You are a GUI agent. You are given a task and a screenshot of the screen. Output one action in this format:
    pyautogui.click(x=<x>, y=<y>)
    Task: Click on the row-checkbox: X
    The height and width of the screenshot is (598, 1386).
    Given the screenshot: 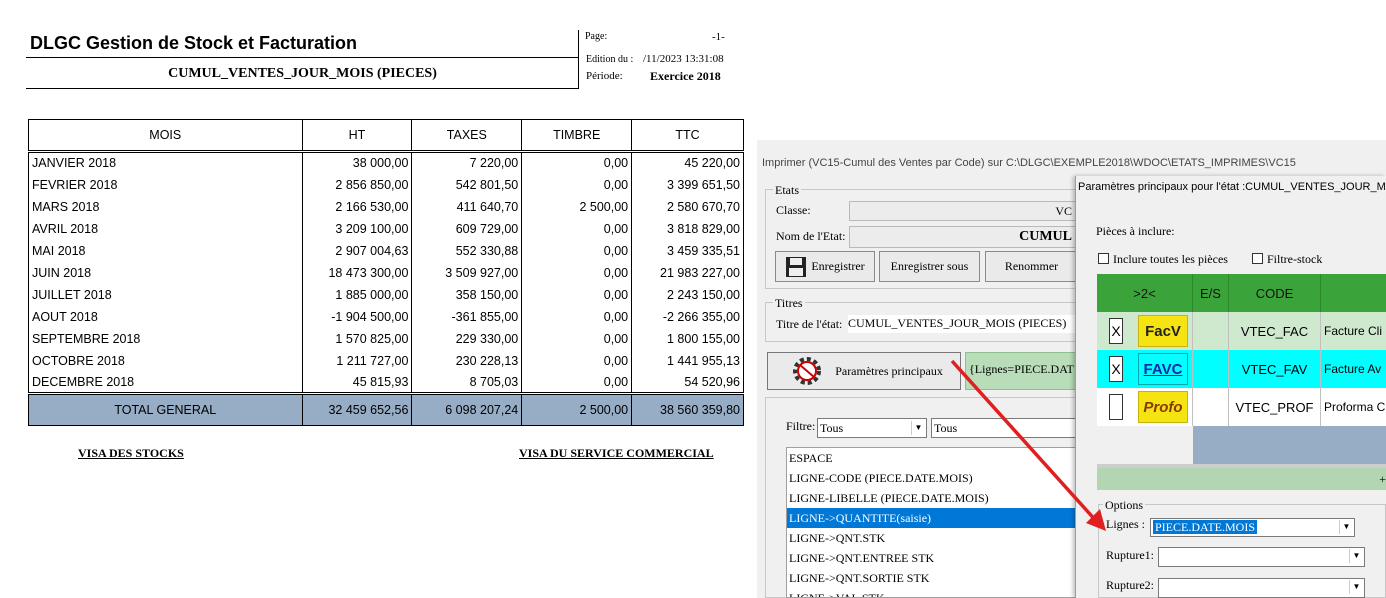 What is the action you would take?
    pyautogui.click(x=1116, y=331)
    